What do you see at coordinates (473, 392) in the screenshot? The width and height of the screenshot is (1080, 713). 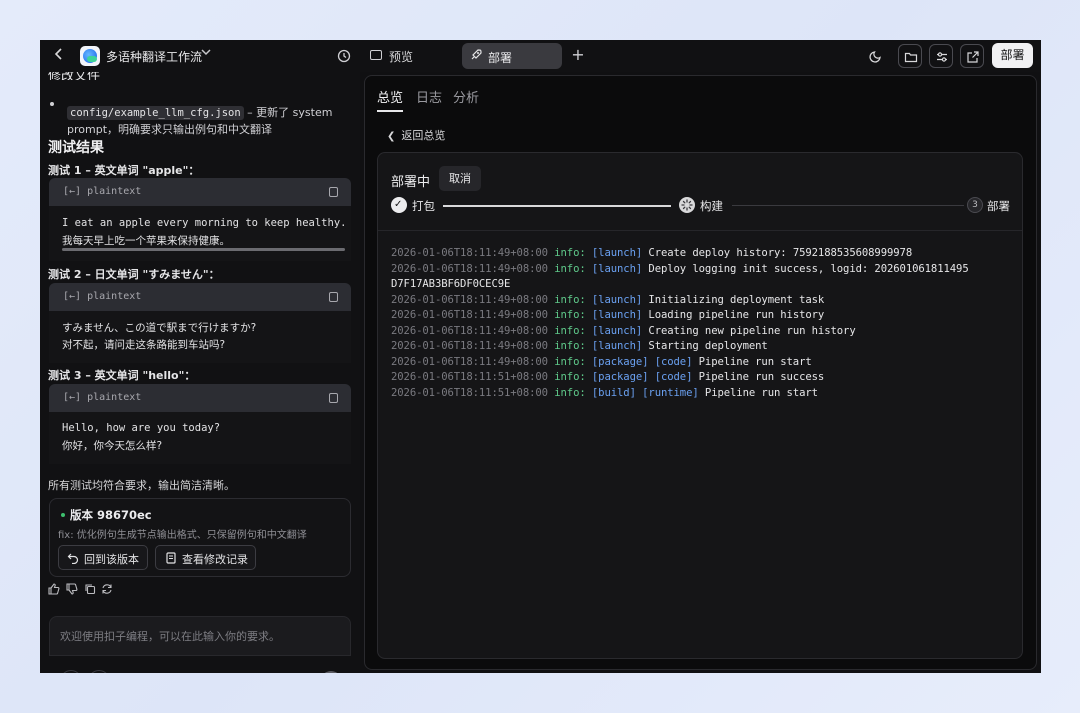 I see `log-timestamp: 2026-01-06T18:11:51+08:00` at bounding box center [473, 392].